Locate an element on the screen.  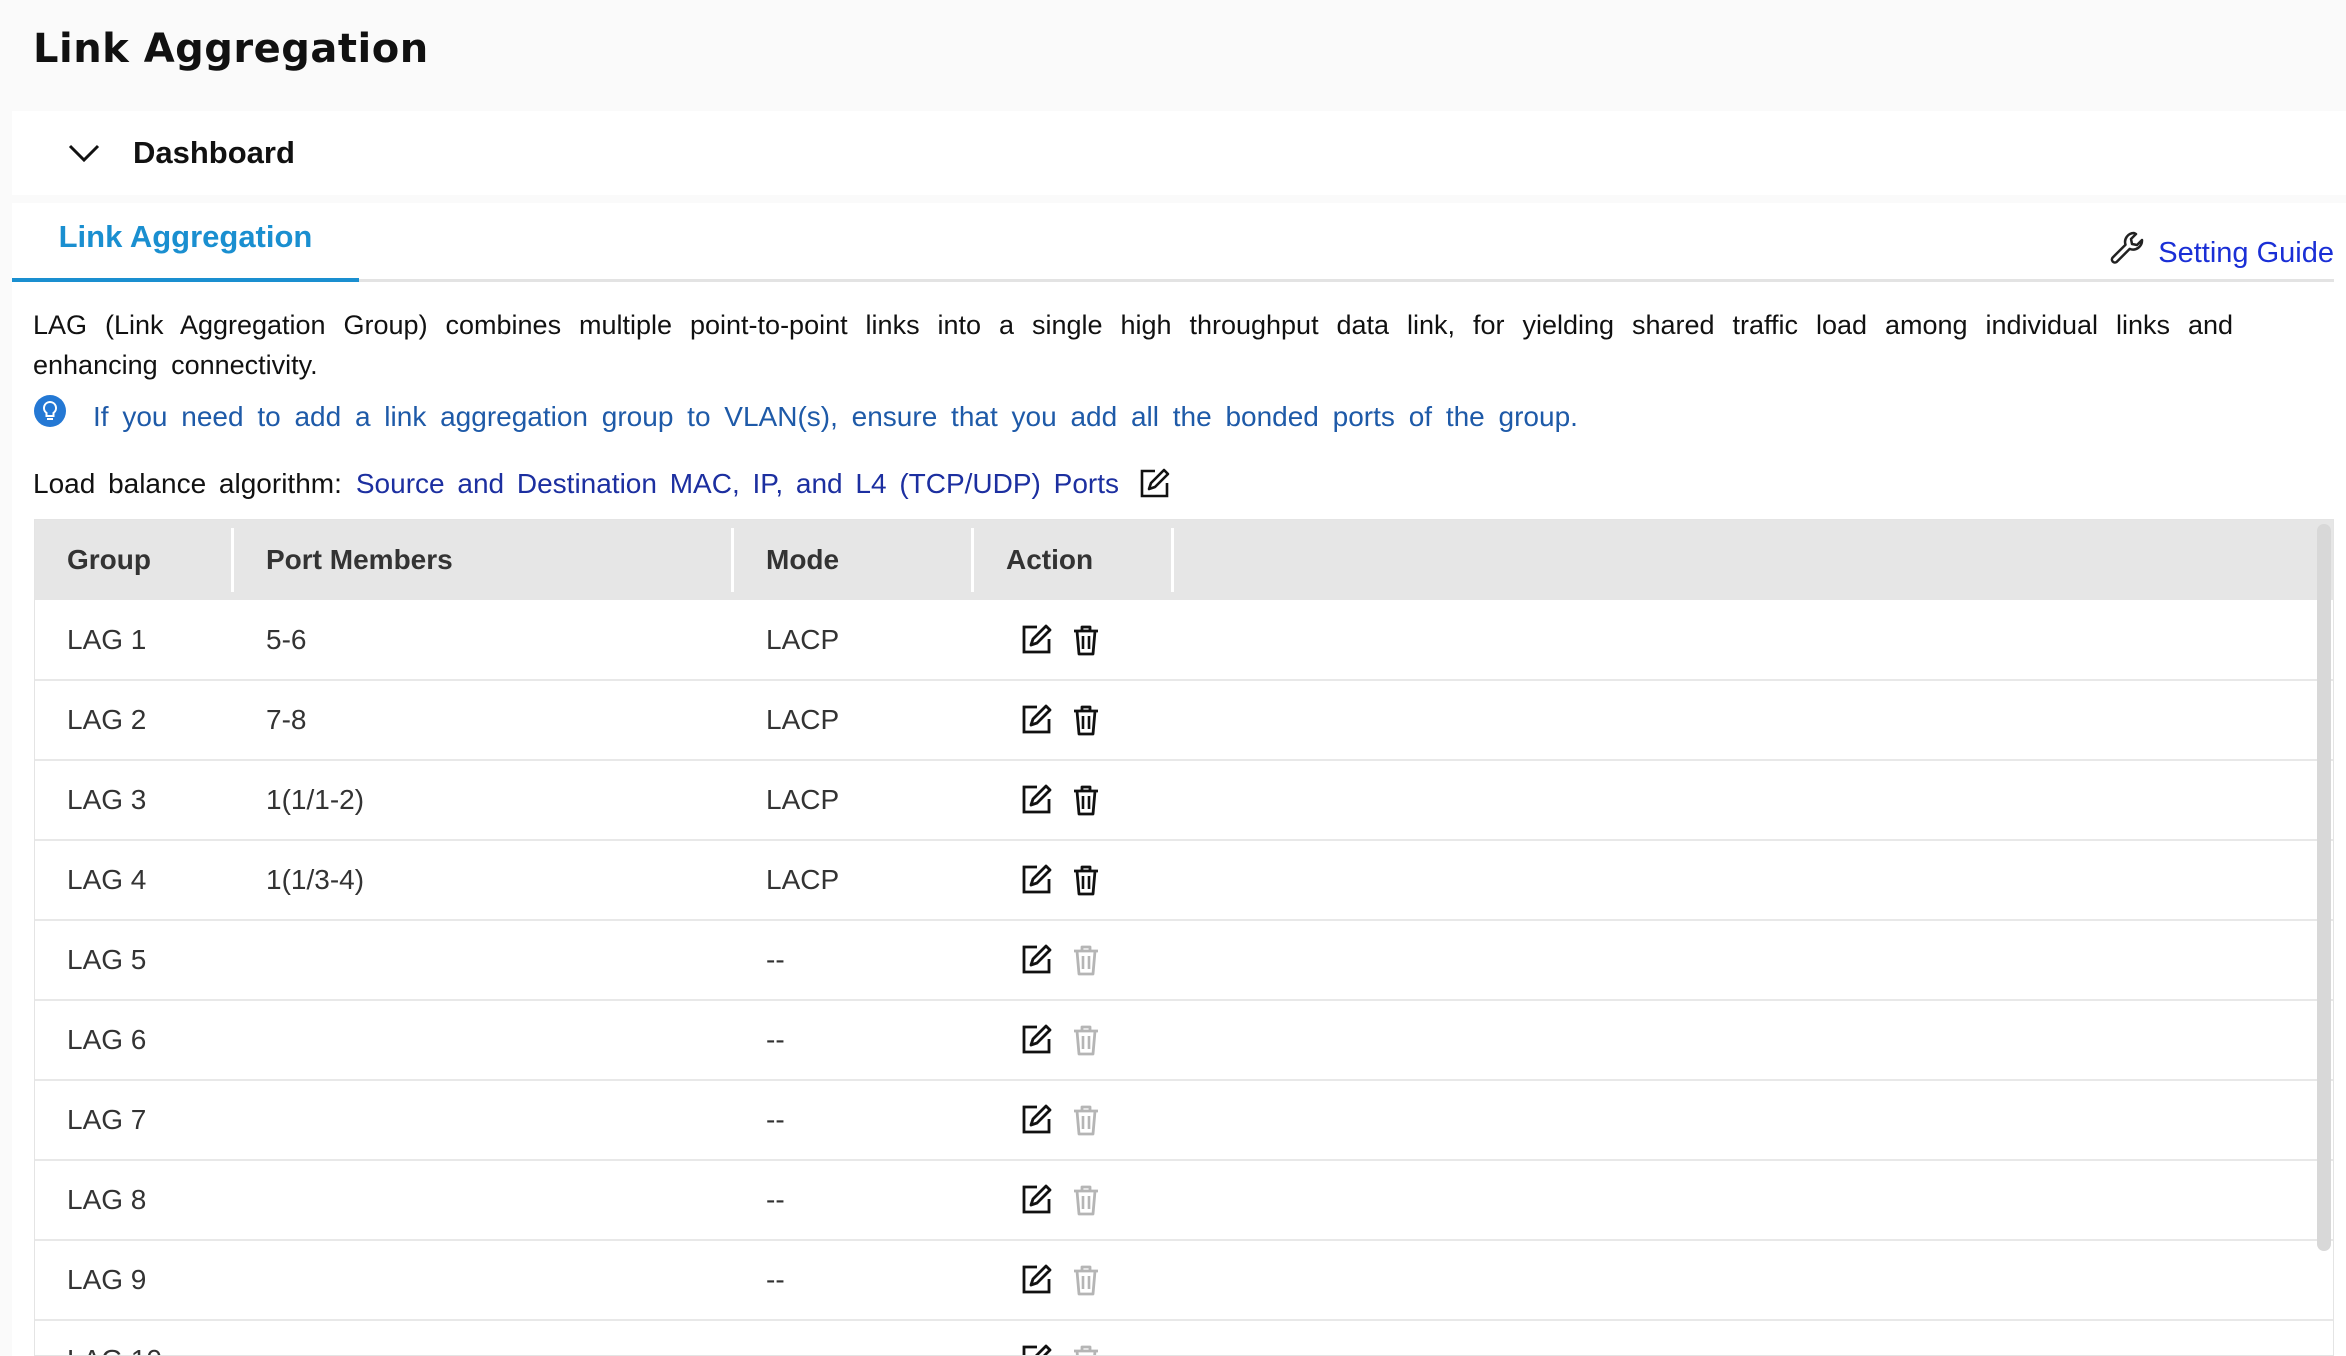
column-header-mode: Mode is located at coordinates (854, 560).